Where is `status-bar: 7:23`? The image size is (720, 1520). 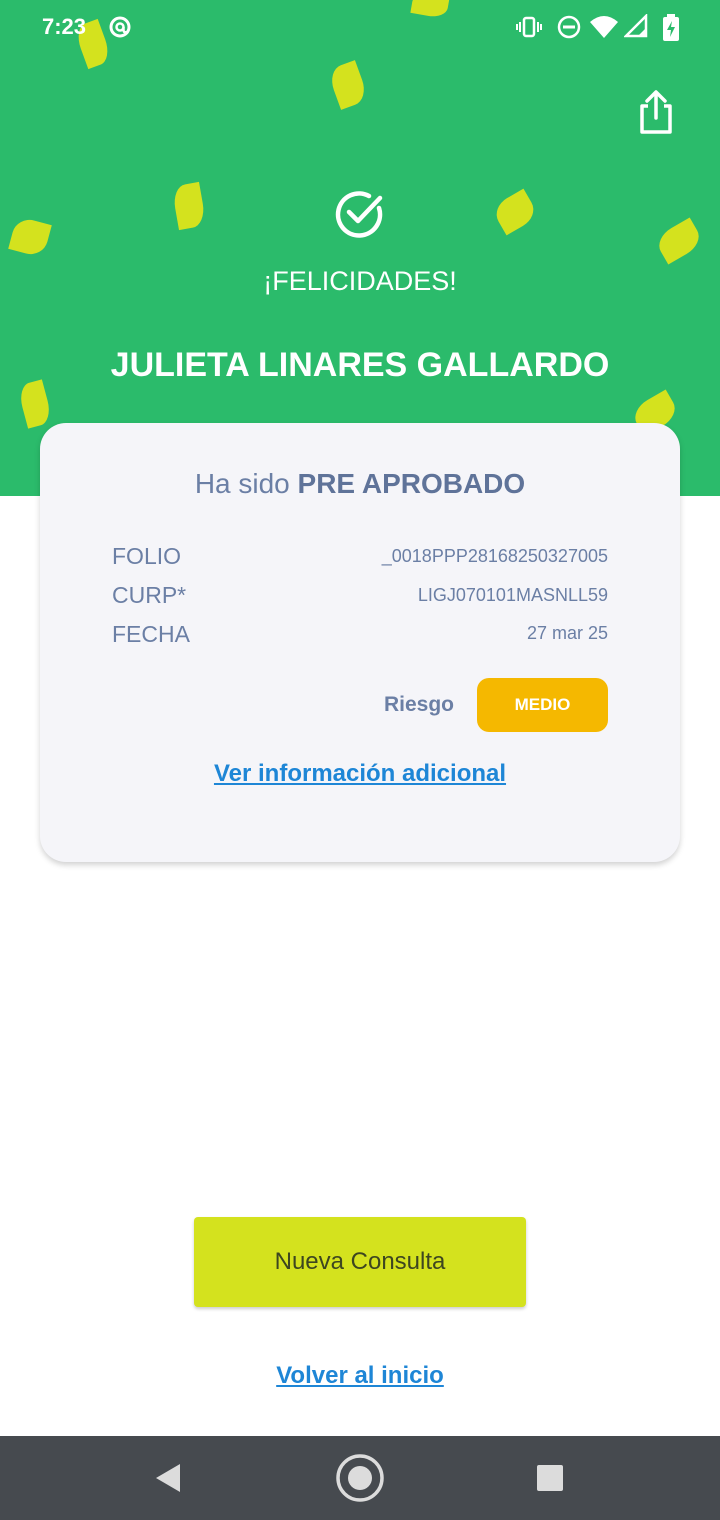 status-bar: 7:23 is located at coordinates (360, 28).